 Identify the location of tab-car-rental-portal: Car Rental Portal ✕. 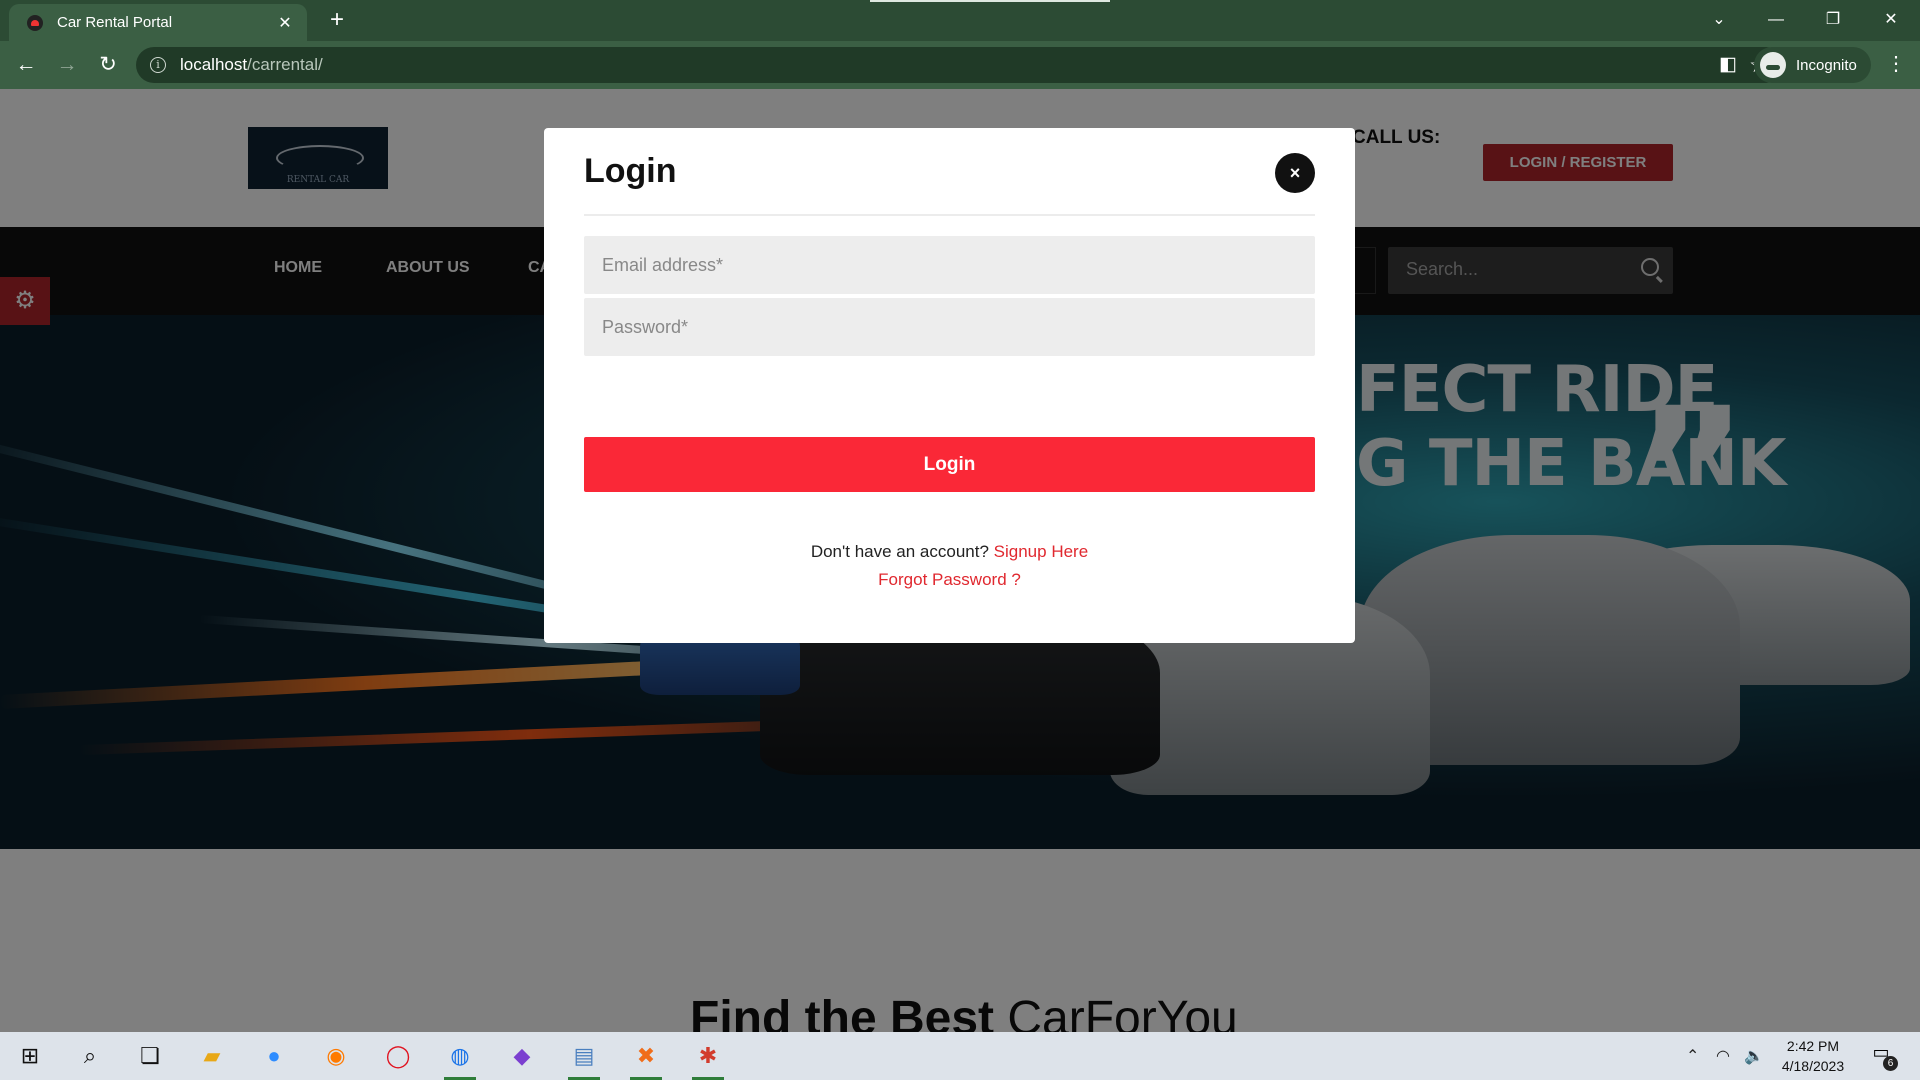
(158, 22).